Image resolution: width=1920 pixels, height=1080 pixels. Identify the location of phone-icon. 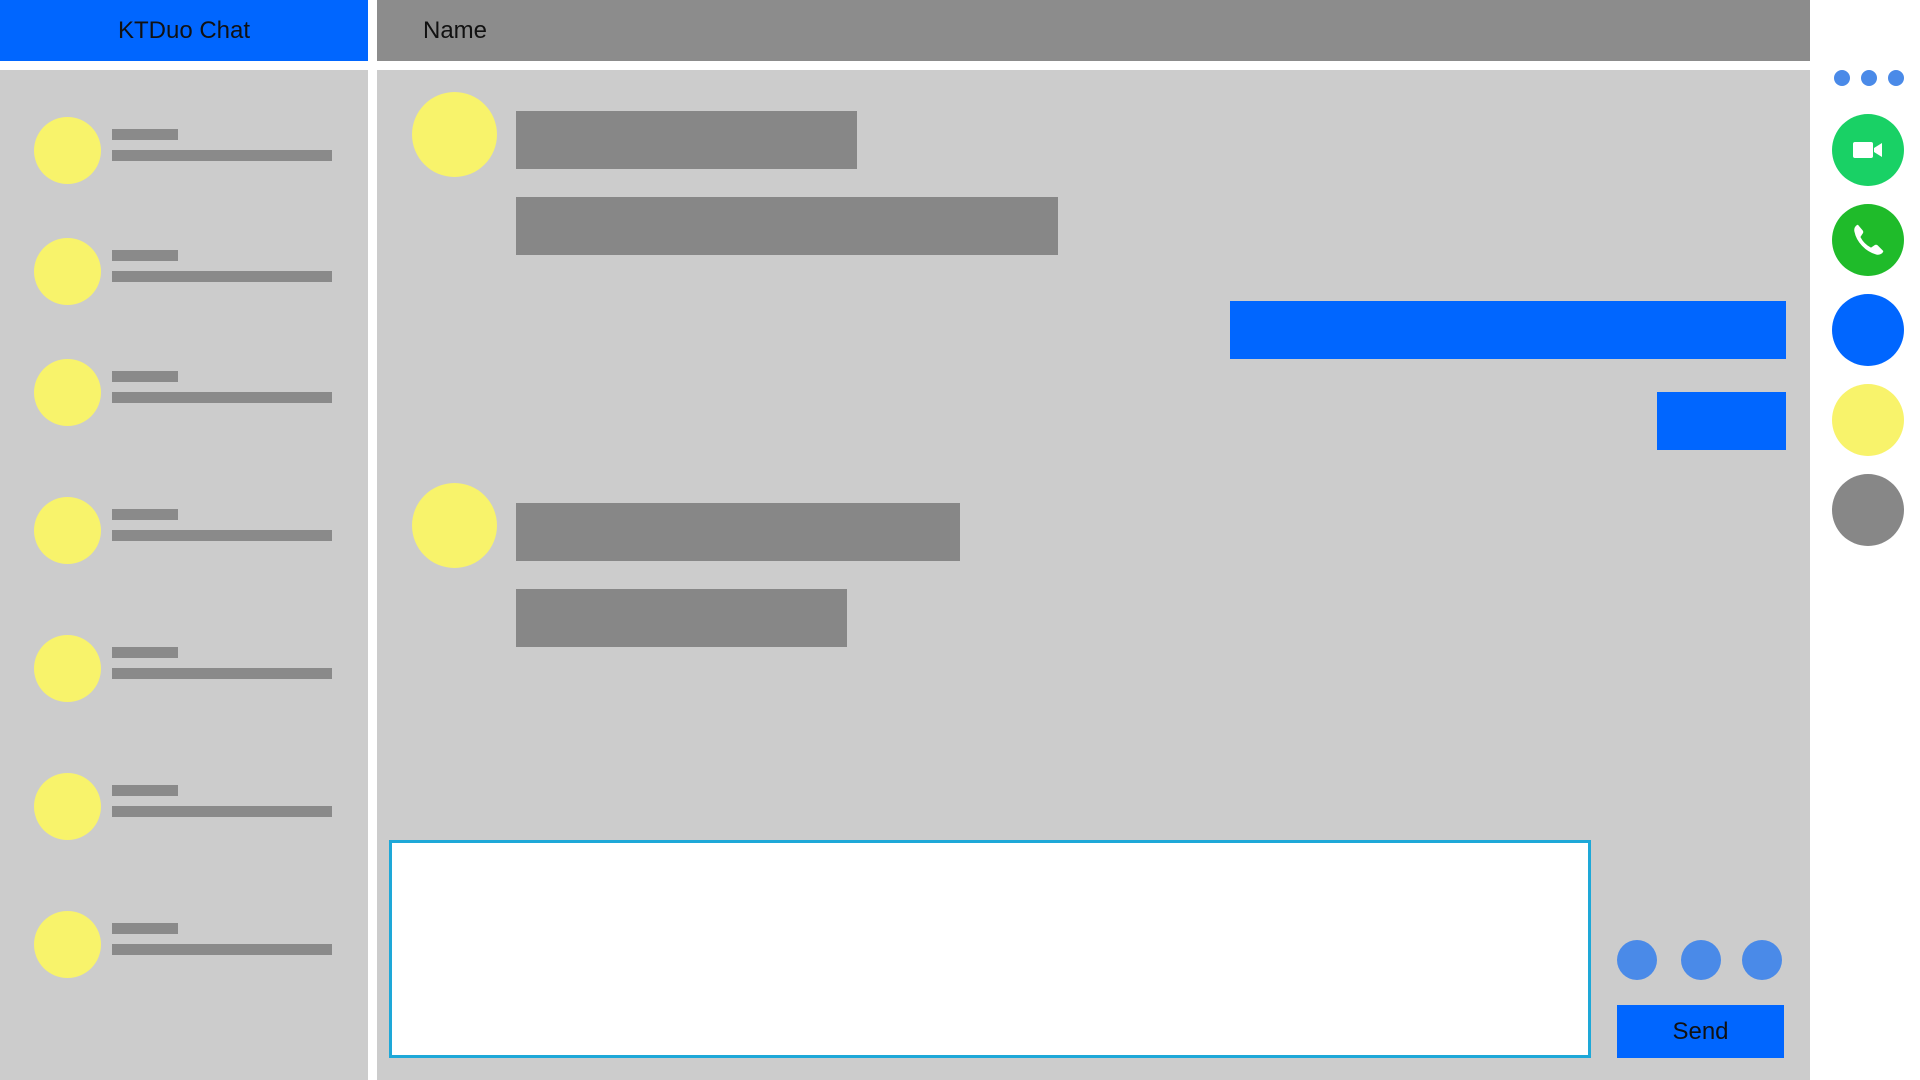
(1869, 239).